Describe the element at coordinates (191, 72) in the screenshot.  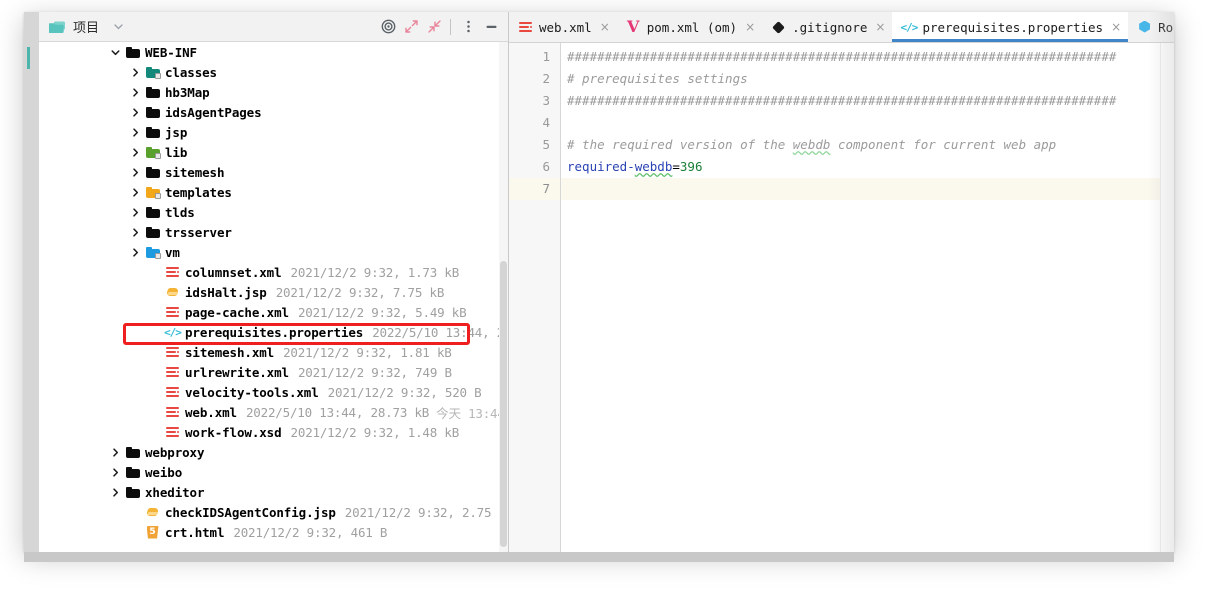
I see `tree-row-label: classes` at that location.